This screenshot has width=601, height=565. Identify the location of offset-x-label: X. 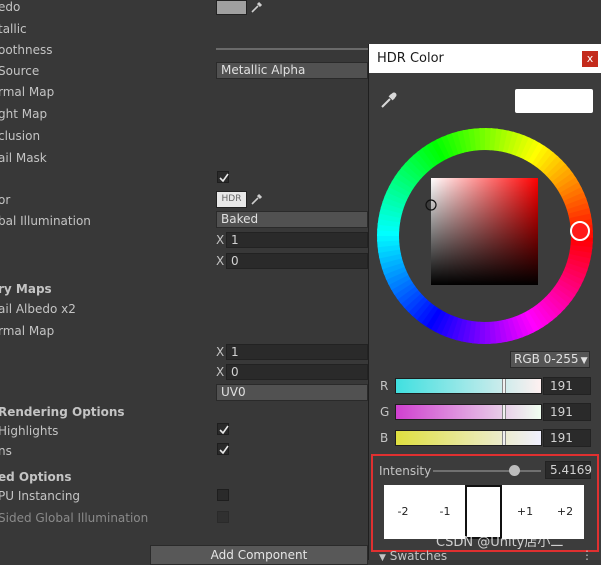
(220, 261).